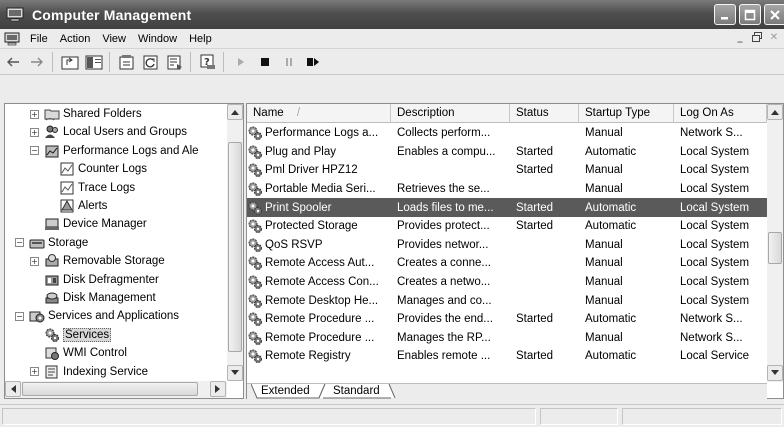 The image size is (784, 427). Describe the element at coordinates (127, 62) in the screenshot. I see `properties-button` at that location.